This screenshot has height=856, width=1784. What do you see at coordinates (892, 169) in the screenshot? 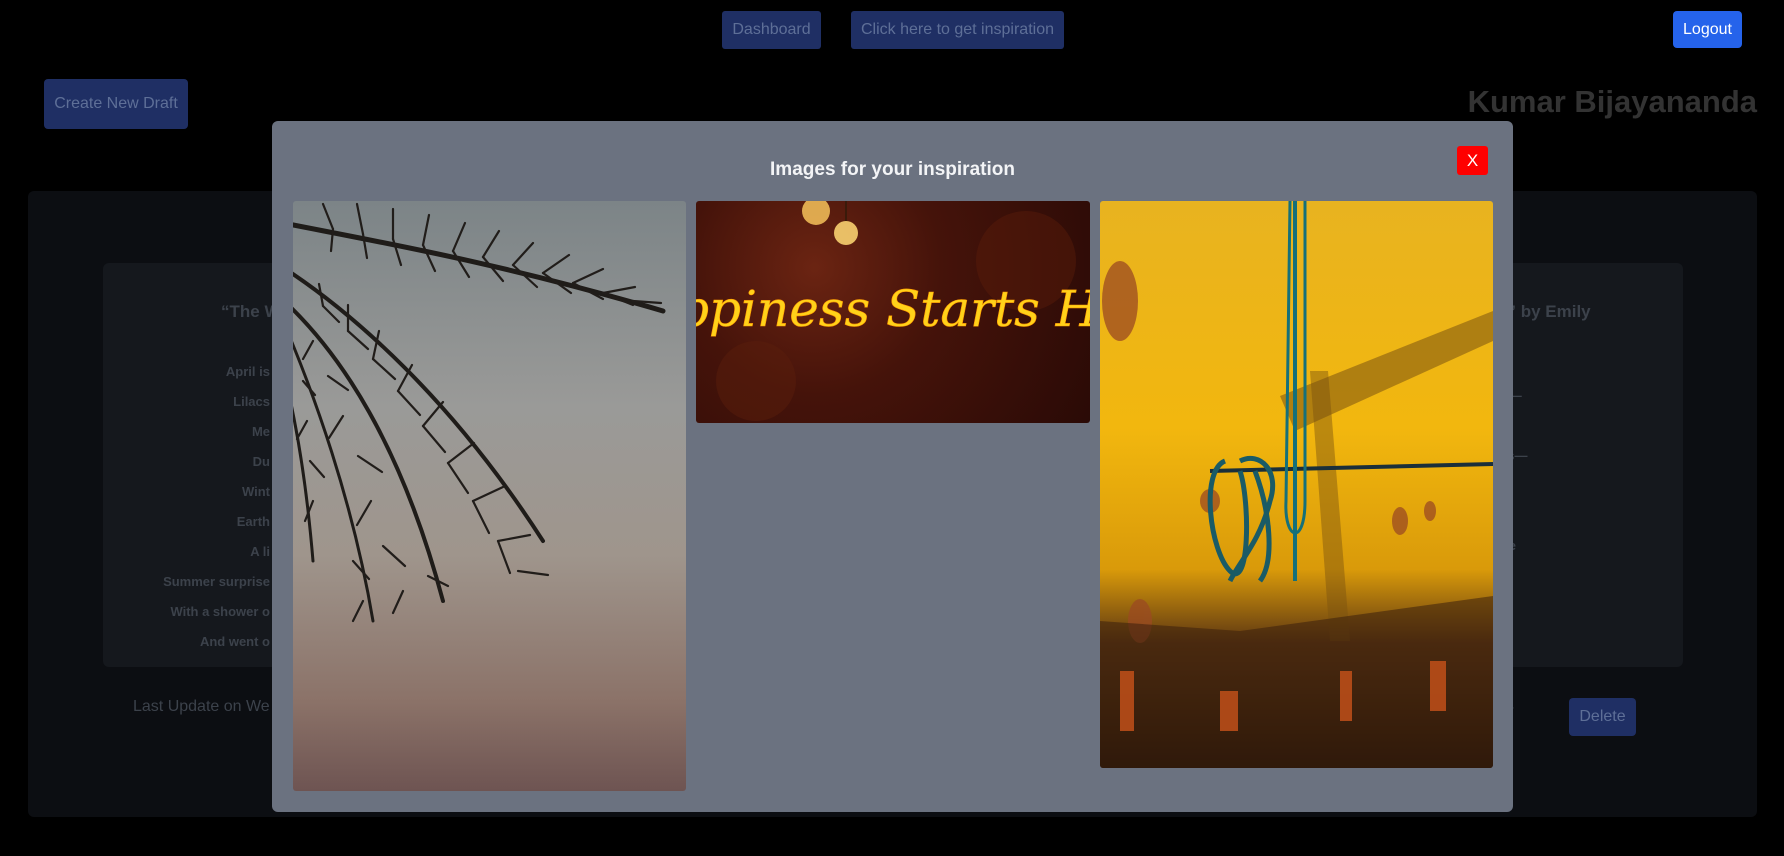
I see `modal-title: Images for your inspiration` at bounding box center [892, 169].